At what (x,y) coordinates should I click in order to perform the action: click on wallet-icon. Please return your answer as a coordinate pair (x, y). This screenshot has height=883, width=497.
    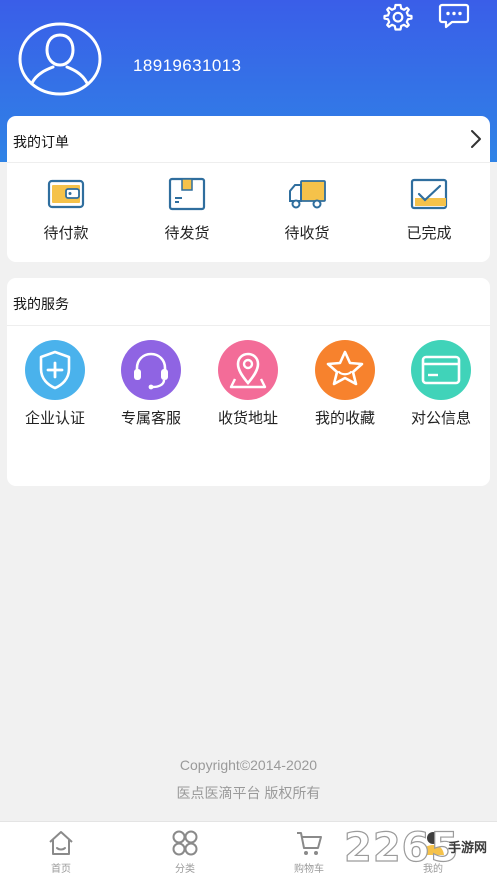
    Looking at the image, I should click on (66, 194).